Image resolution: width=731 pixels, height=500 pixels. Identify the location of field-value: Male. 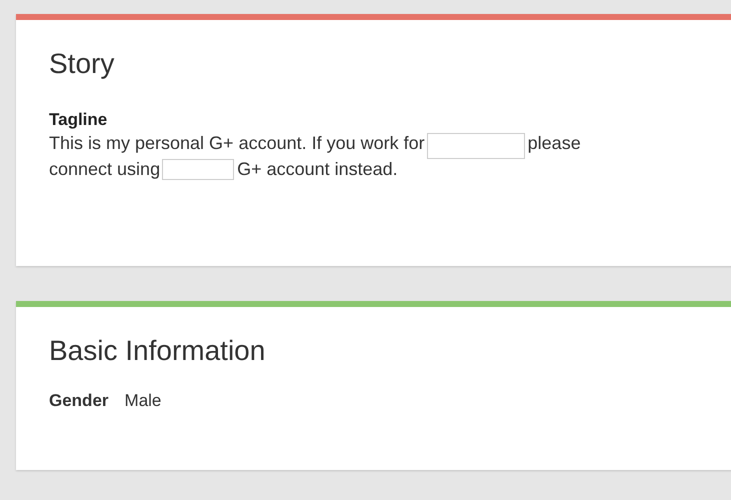
(143, 401).